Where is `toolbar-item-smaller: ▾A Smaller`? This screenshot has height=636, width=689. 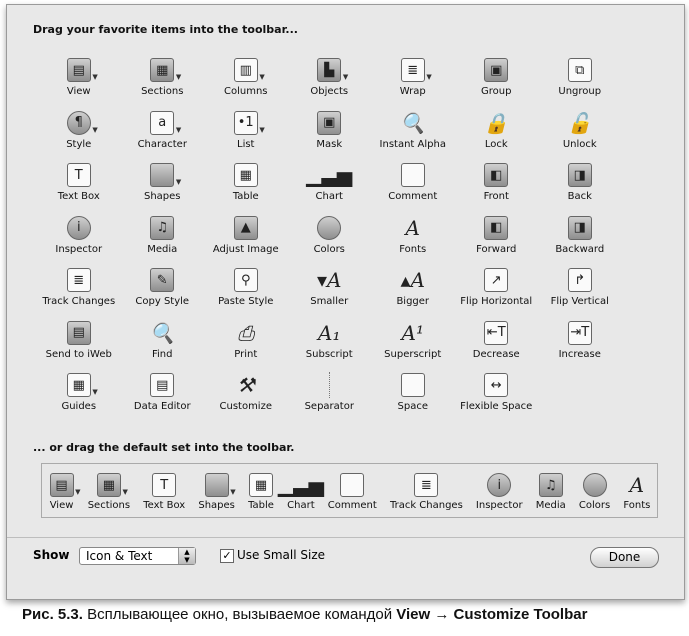 toolbar-item-smaller: ▾A Smaller is located at coordinates (330, 293).